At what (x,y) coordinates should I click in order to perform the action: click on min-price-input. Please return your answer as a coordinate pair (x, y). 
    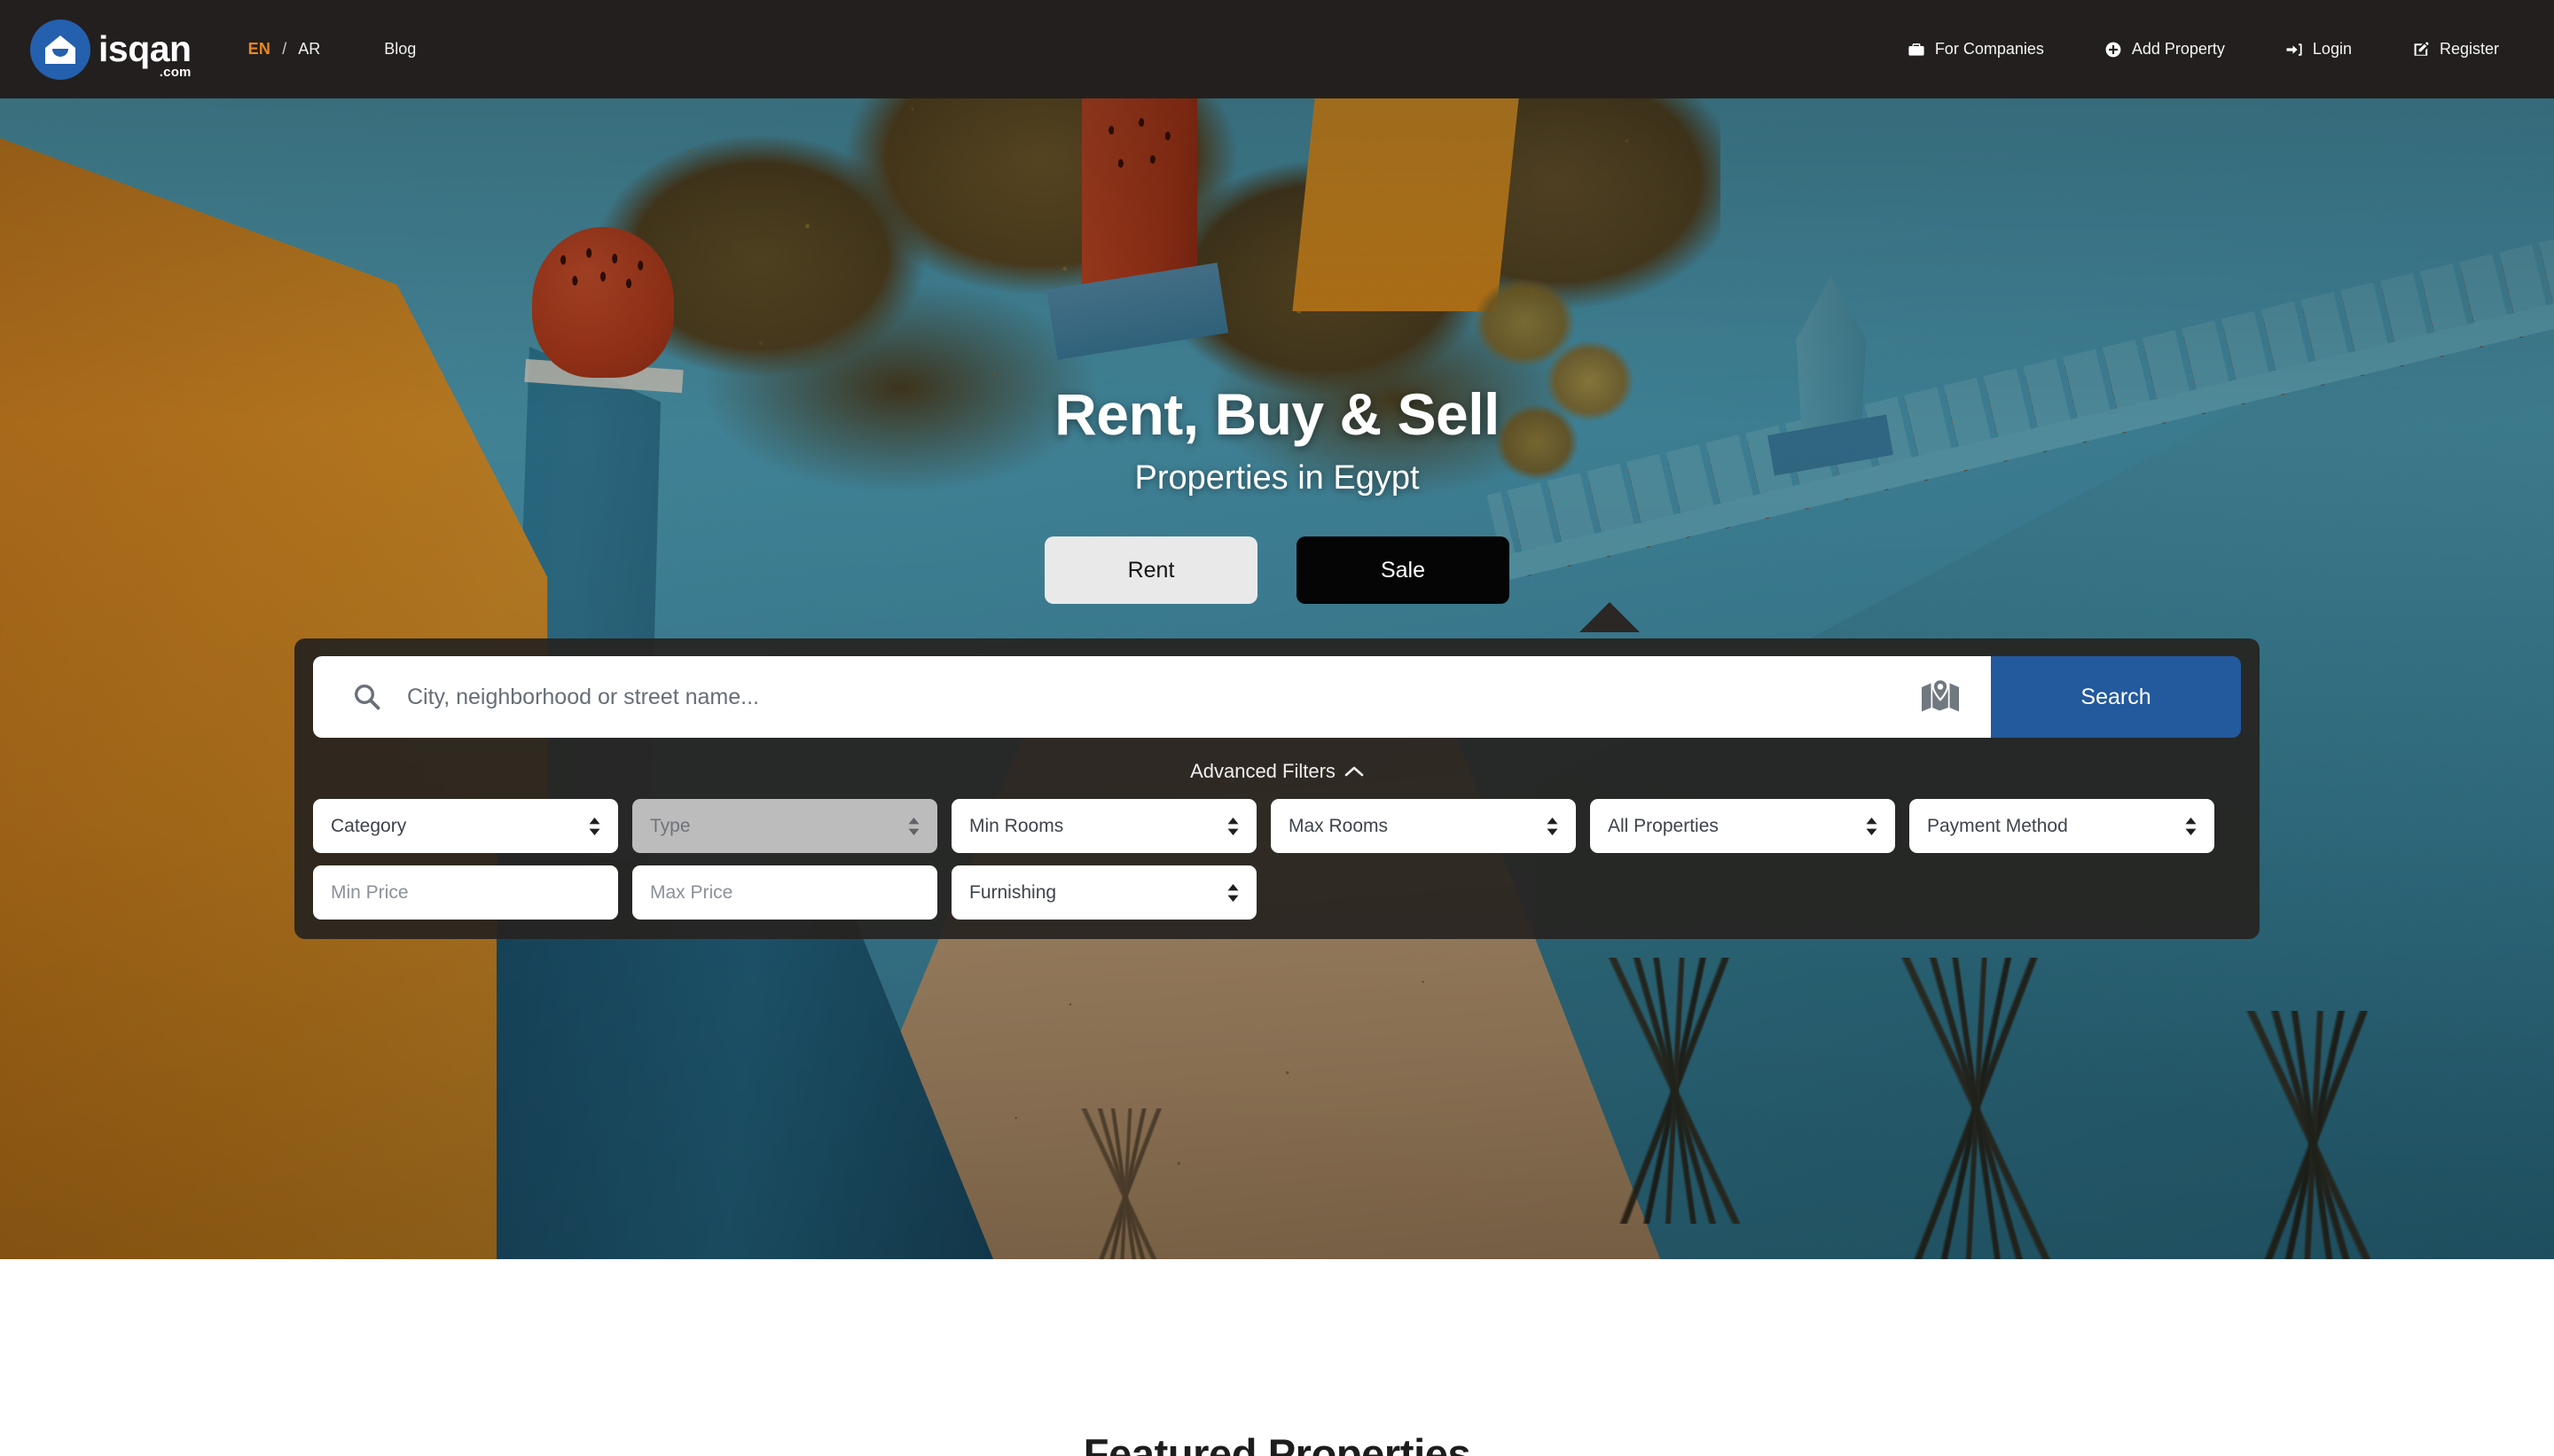
    Looking at the image, I should click on (465, 892).